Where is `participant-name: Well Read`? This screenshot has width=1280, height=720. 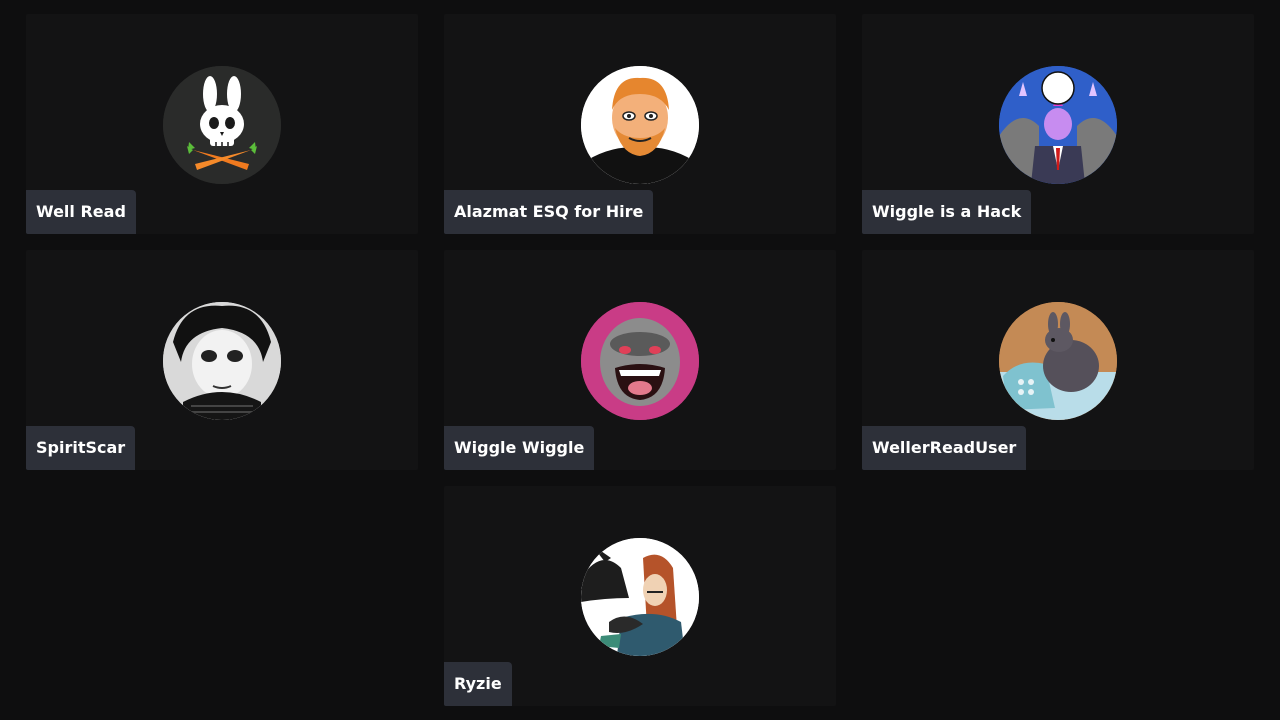 participant-name: Well Read is located at coordinates (81, 212).